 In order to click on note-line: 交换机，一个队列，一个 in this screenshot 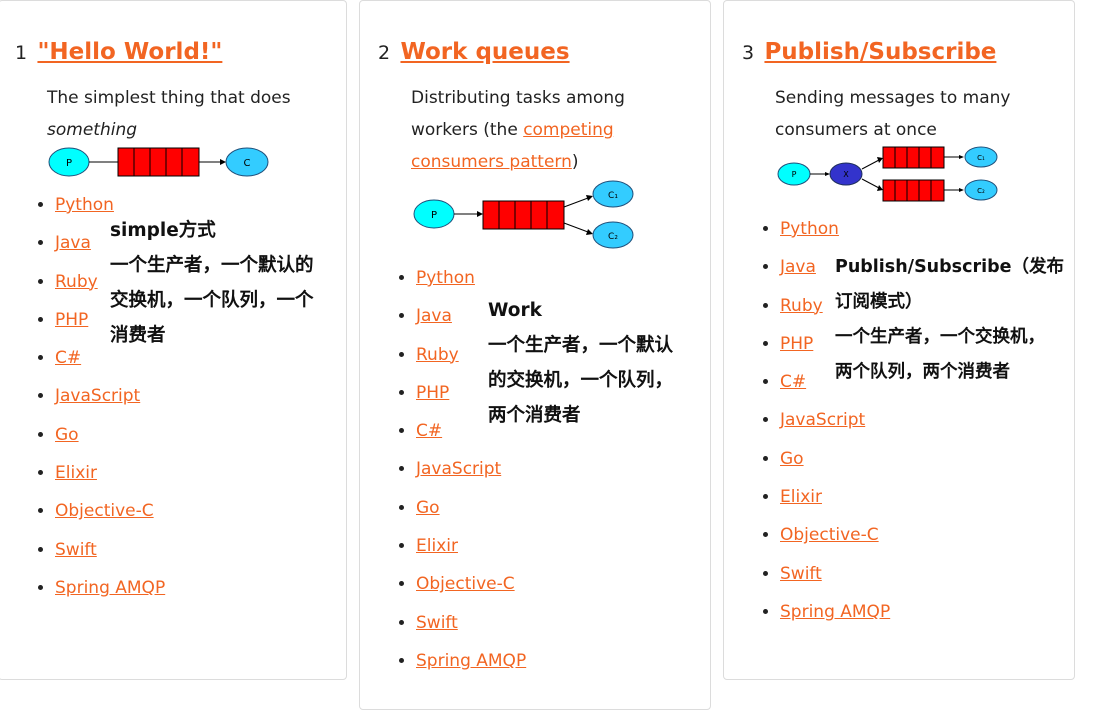, I will do `click(212, 300)`.